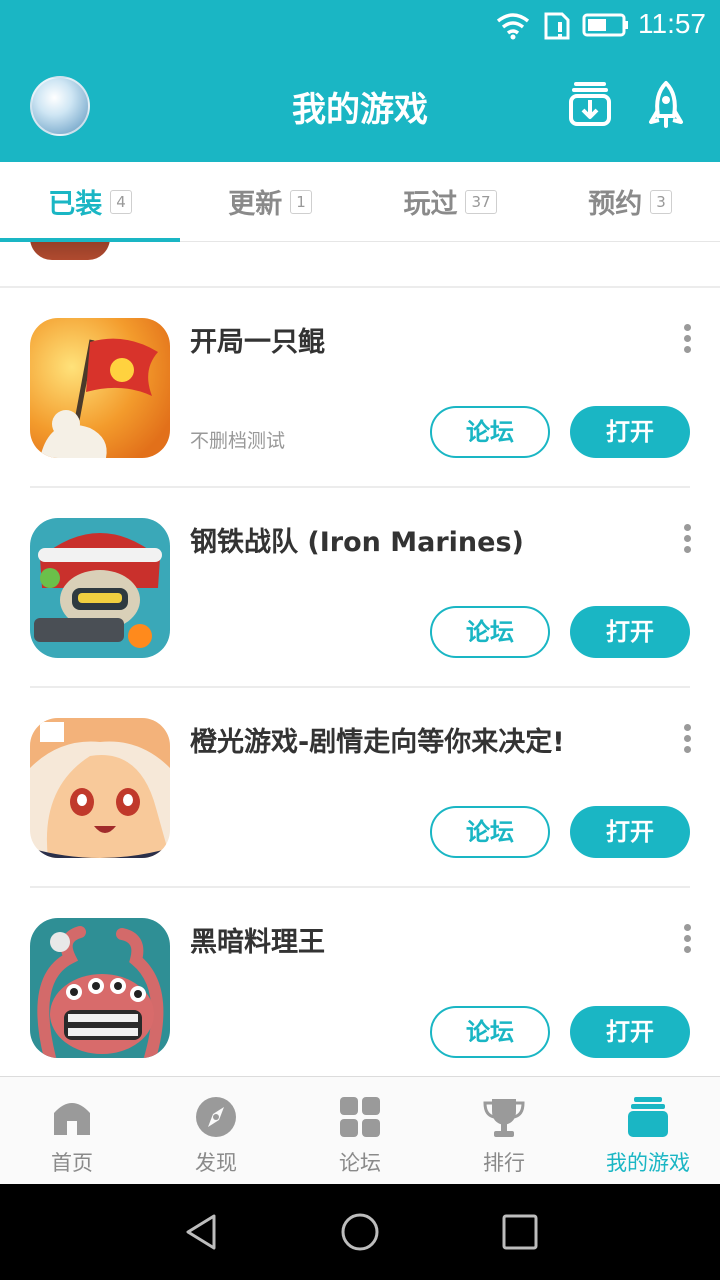  What do you see at coordinates (360, 982) in the screenshot?
I see `list-item: 黑暗料理王 论坛 打开` at bounding box center [360, 982].